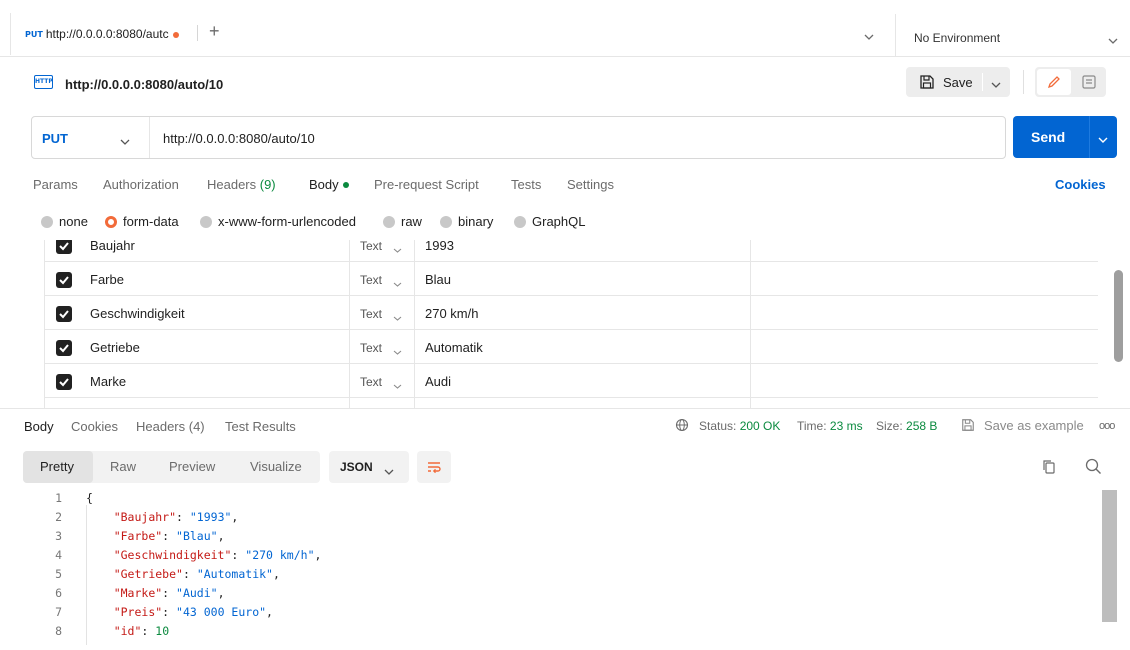 The image size is (1130, 650). Describe the element at coordinates (115, 347) in the screenshot. I see `row-key: Getriebe` at that location.